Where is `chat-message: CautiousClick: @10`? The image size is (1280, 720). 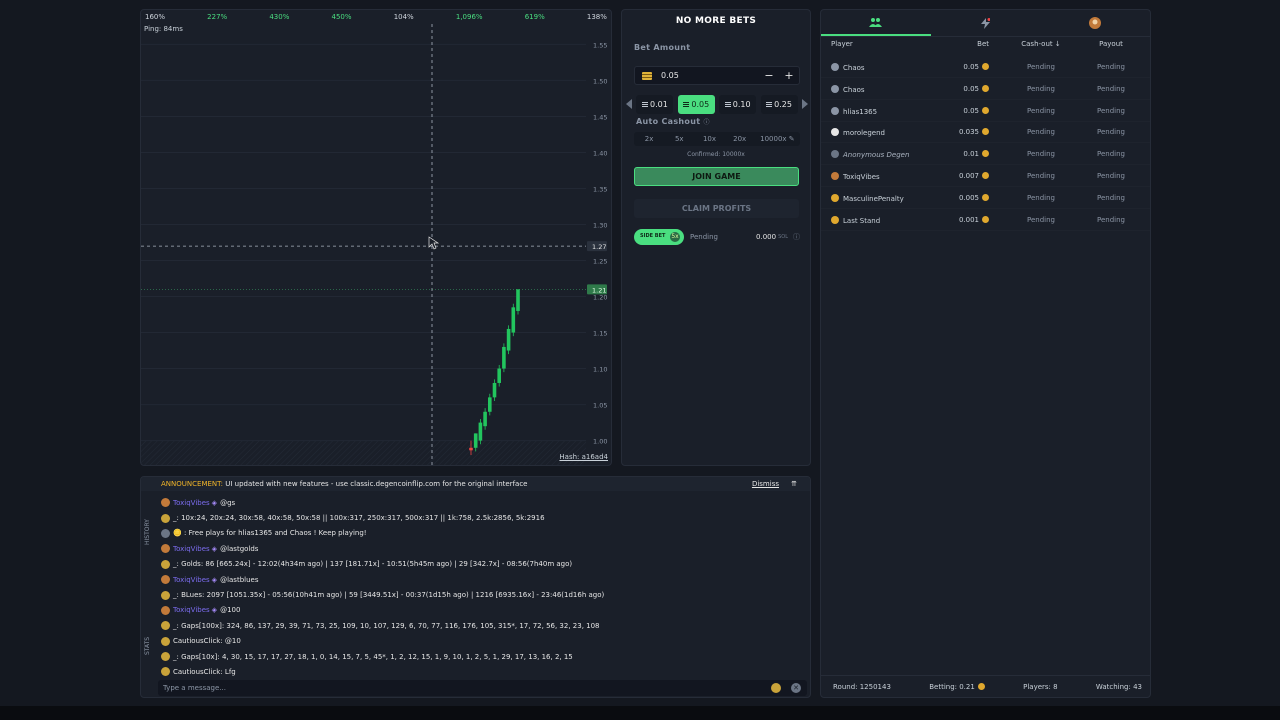
chat-message: CautiousClick: @10 is located at coordinates (481, 641).